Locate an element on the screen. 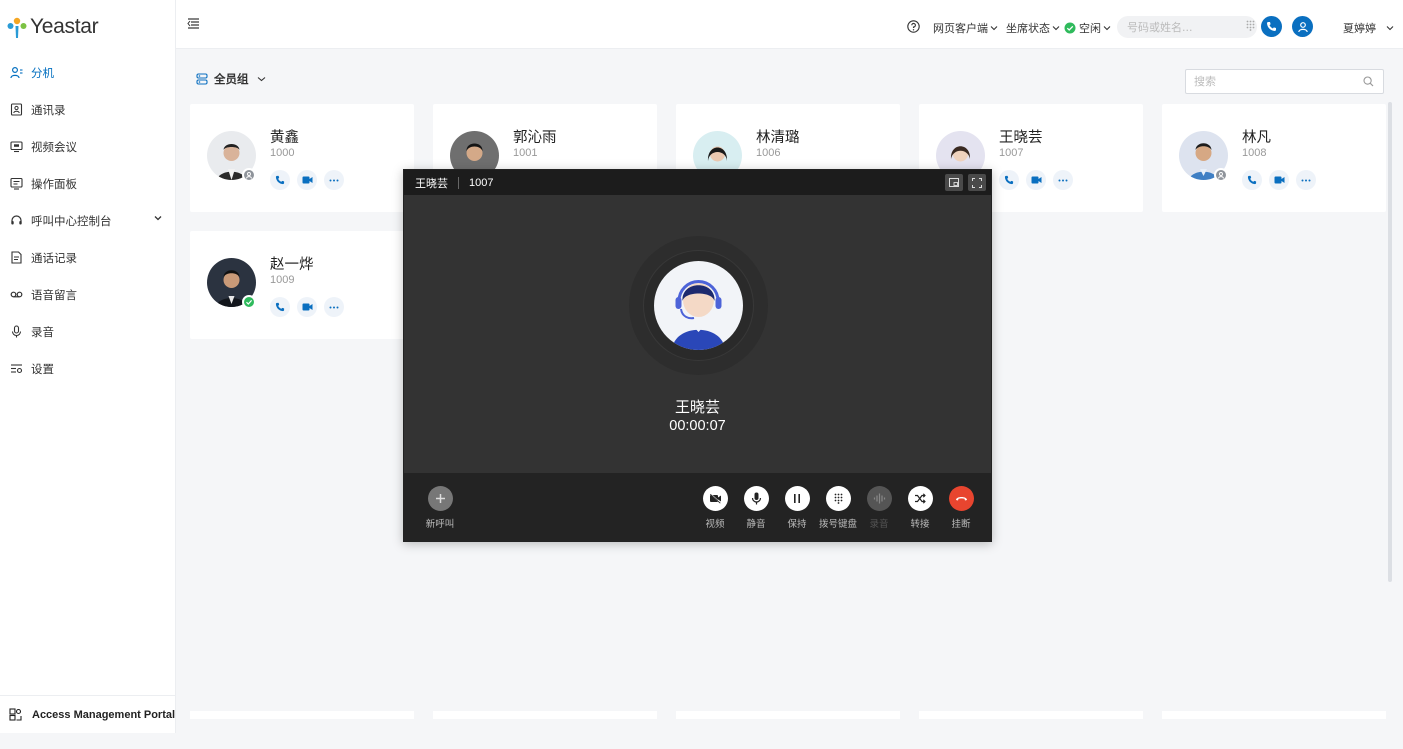 This screenshot has height=749, width=1403. sidebar-item-call-center: 呼叫中心控制台 is located at coordinates (88, 220).